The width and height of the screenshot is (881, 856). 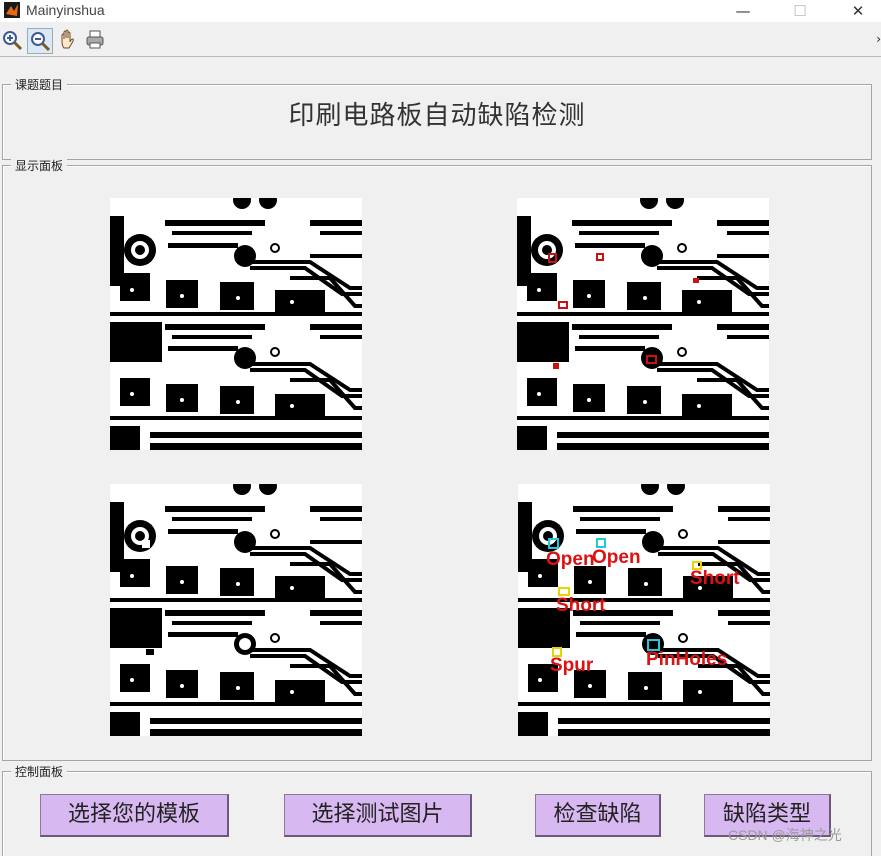 I want to click on select-test-image-button: 选择测试图片, so click(x=378, y=815).